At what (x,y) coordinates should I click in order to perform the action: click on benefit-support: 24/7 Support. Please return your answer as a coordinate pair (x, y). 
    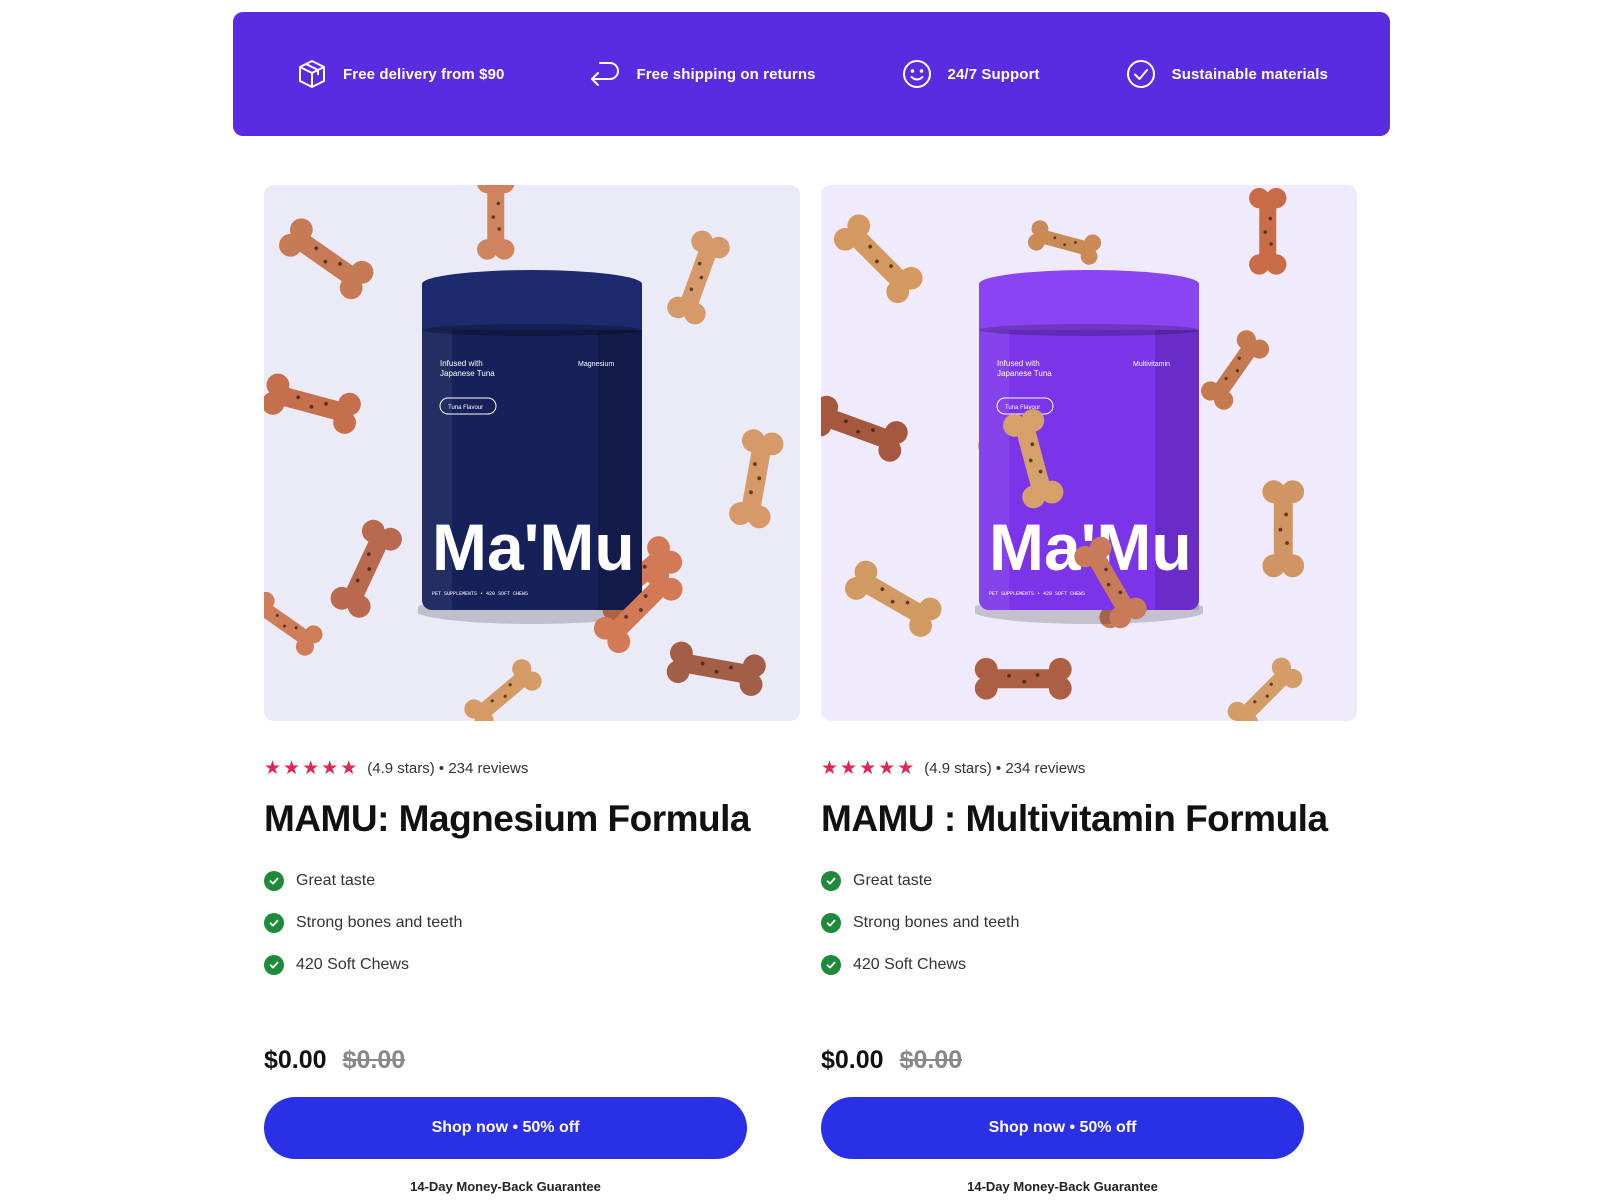
    Looking at the image, I should click on (970, 74).